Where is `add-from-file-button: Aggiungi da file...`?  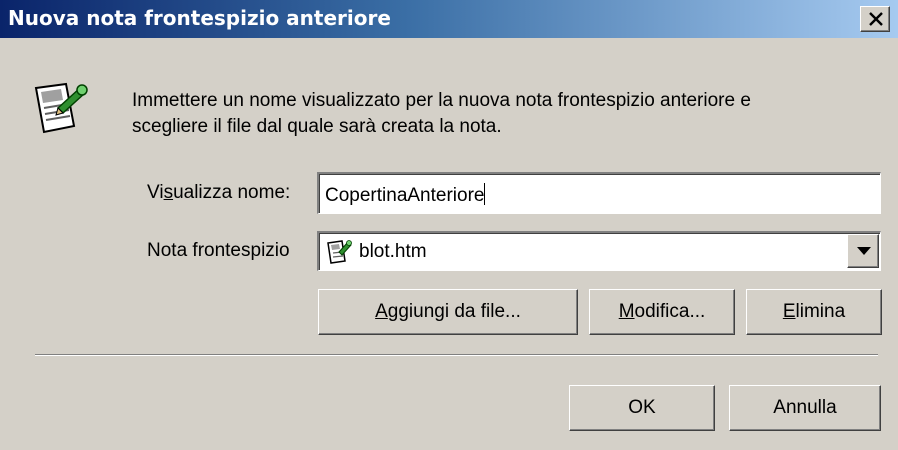 add-from-file-button: Aggiungi da file... is located at coordinates (448, 312).